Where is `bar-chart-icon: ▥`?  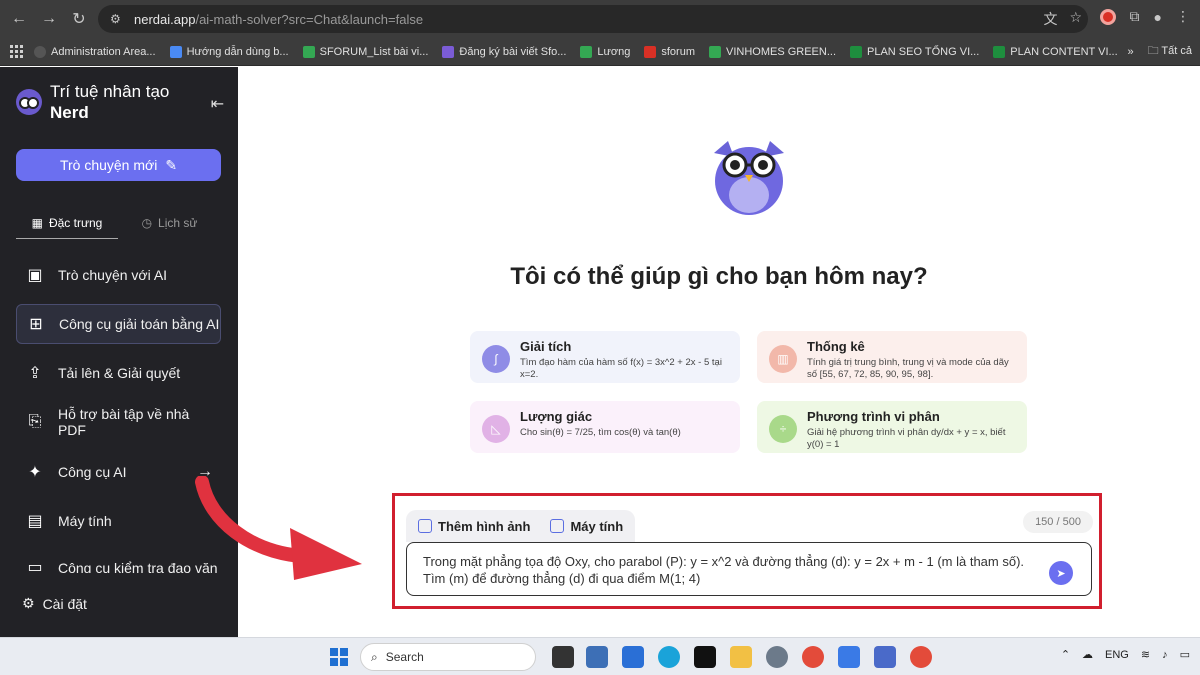 bar-chart-icon: ▥ is located at coordinates (783, 359).